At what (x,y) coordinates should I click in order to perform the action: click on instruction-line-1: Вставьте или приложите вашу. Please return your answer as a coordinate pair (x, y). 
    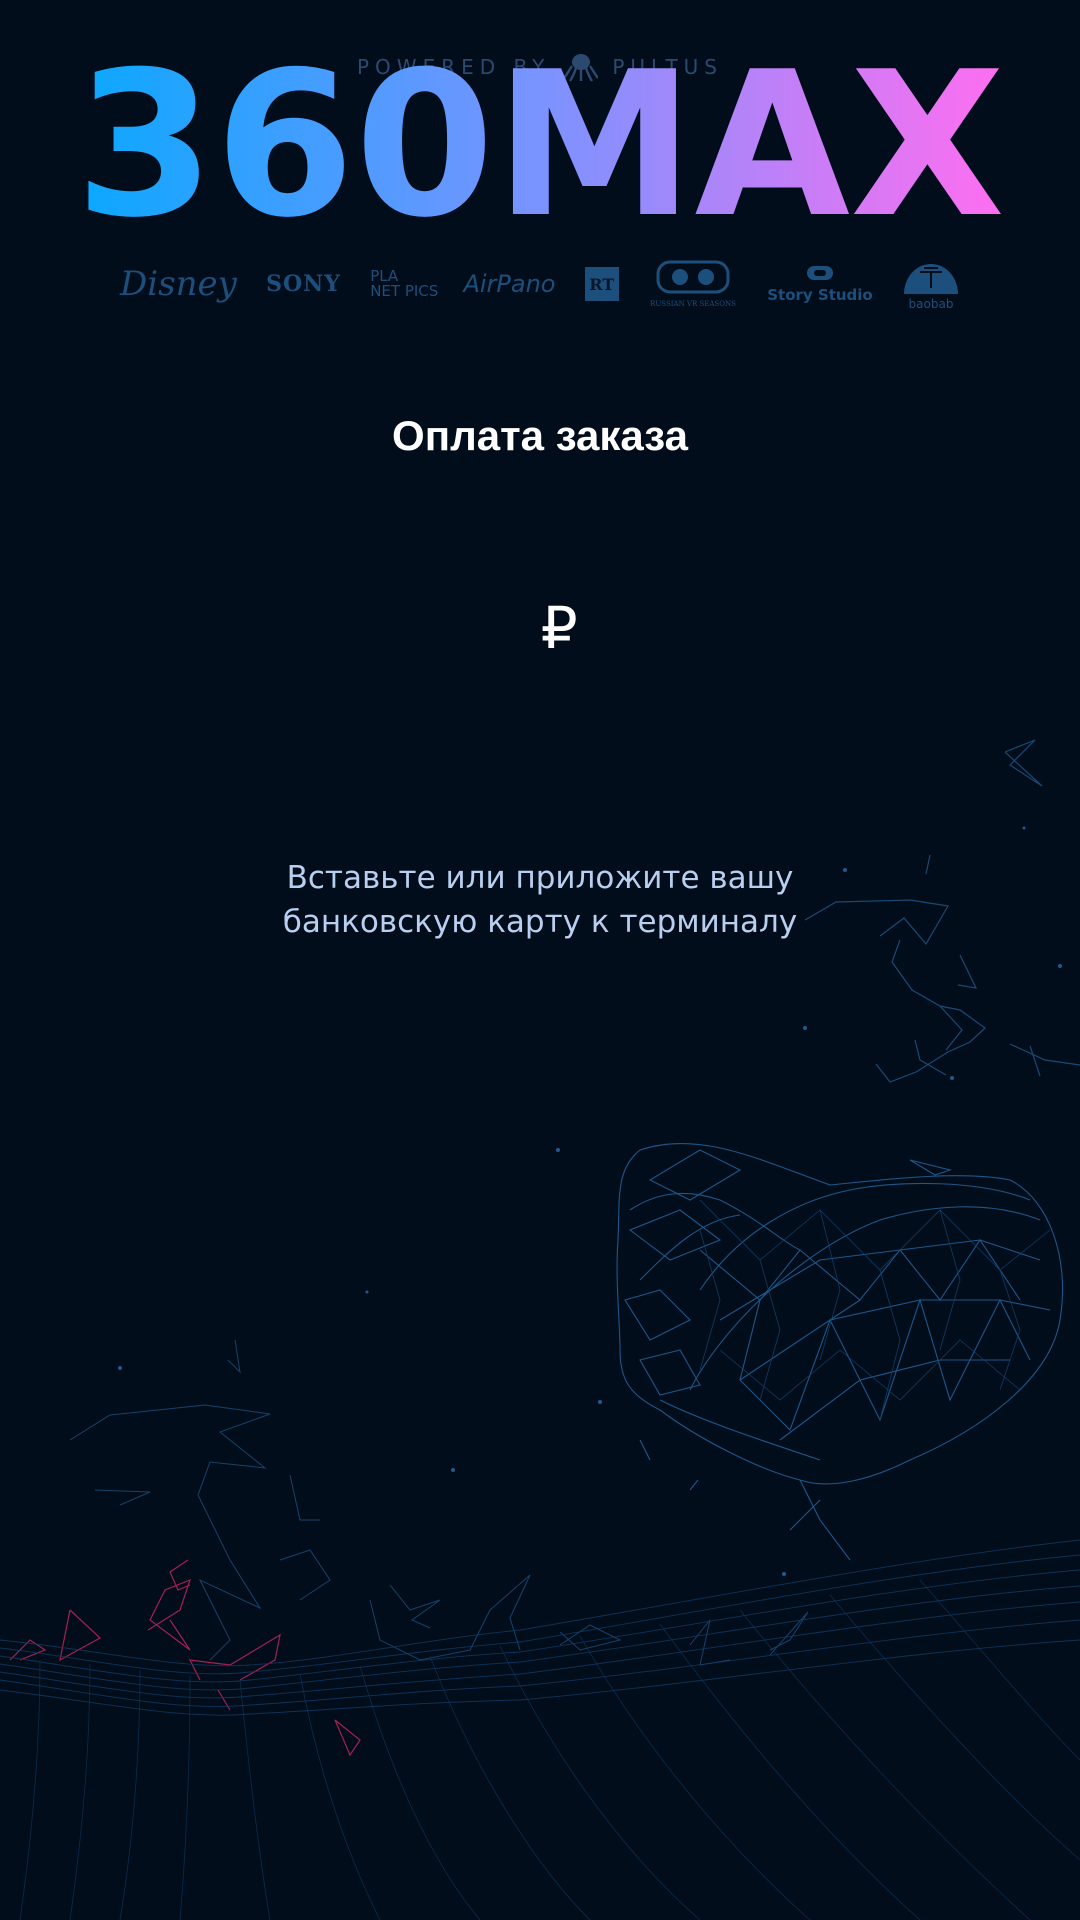
    Looking at the image, I should click on (540, 878).